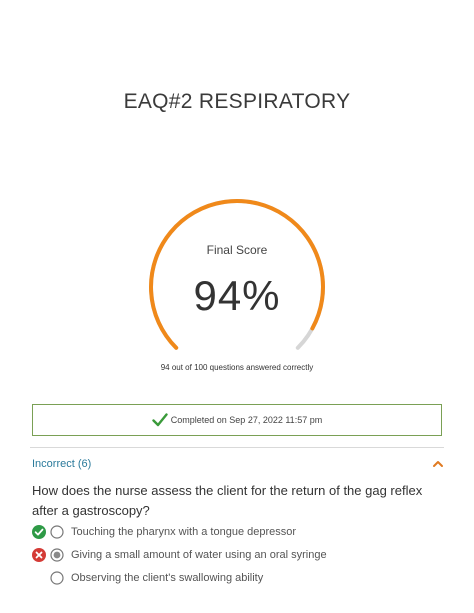  Describe the element at coordinates (438, 464) in the screenshot. I see `chevron-up-icon` at that location.